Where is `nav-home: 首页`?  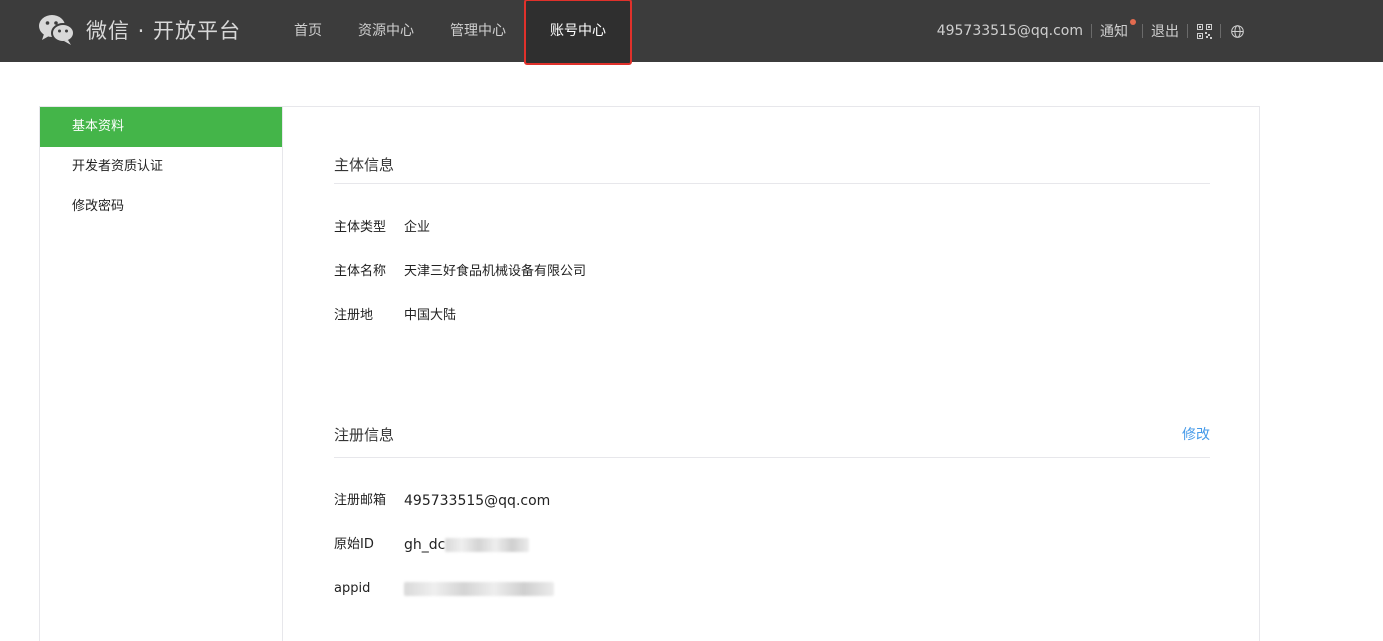 nav-home: 首页 is located at coordinates (308, 31).